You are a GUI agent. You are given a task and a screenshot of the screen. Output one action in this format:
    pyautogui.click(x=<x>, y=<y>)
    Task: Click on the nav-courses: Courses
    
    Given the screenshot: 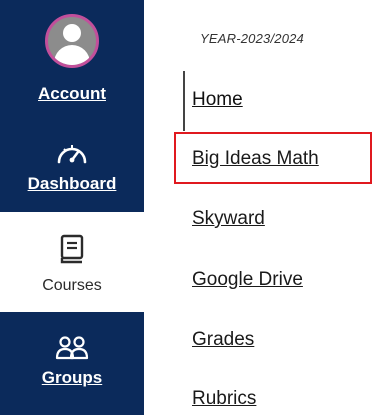 What is the action you would take?
    pyautogui.click(x=72, y=262)
    